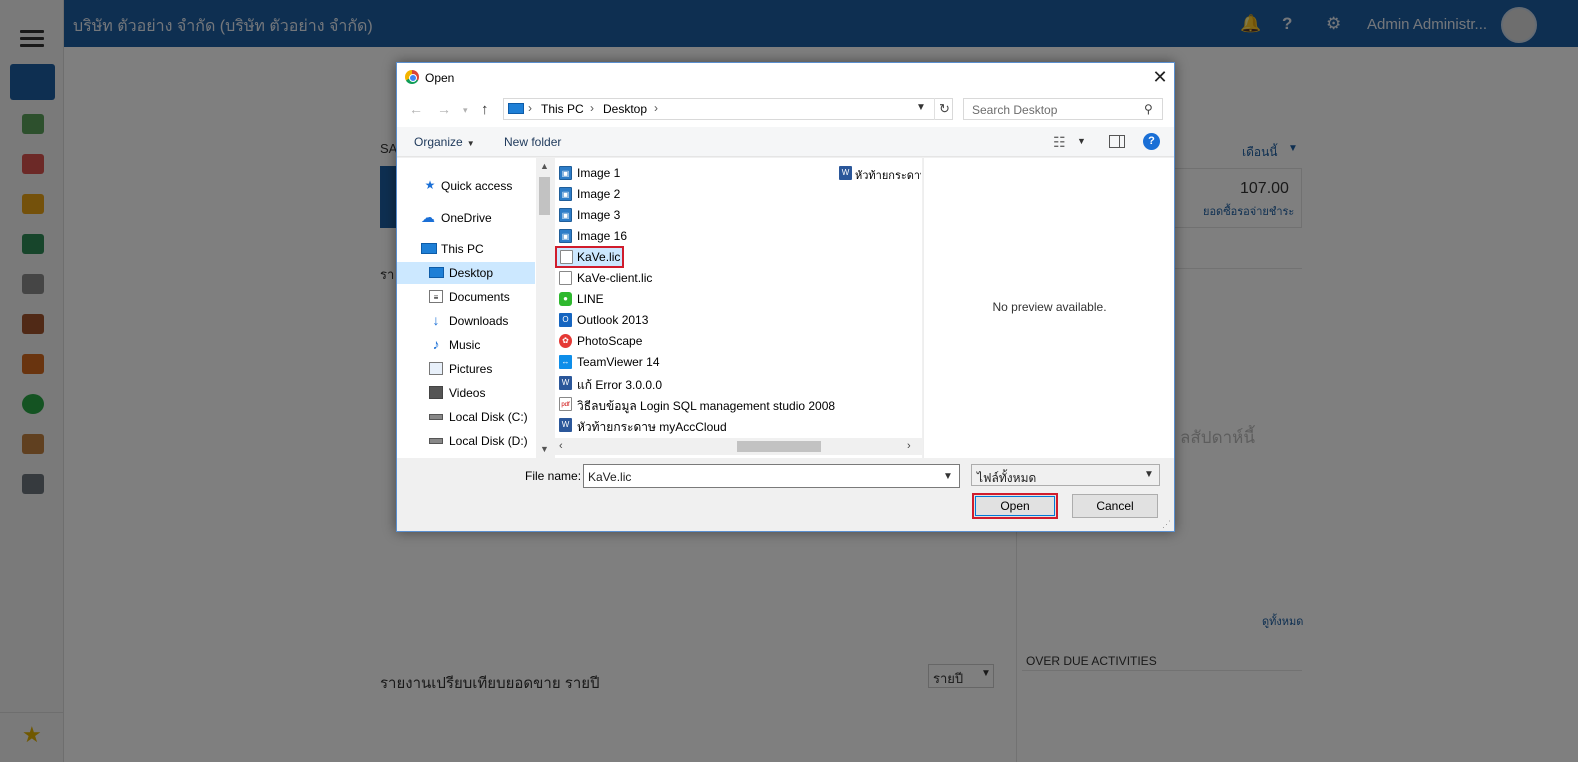  What do you see at coordinates (544, 308) in the screenshot?
I see `nav-scrollbar: ▲ ▼` at bounding box center [544, 308].